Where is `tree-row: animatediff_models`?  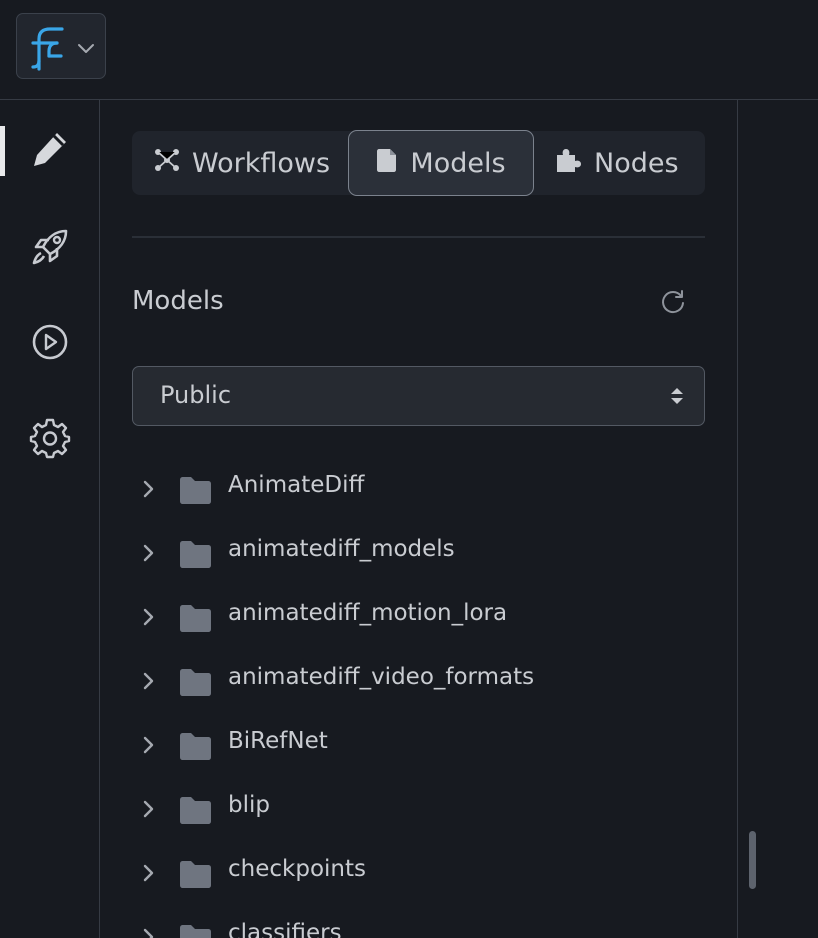
tree-row: animatediff_models is located at coordinates (418, 554).